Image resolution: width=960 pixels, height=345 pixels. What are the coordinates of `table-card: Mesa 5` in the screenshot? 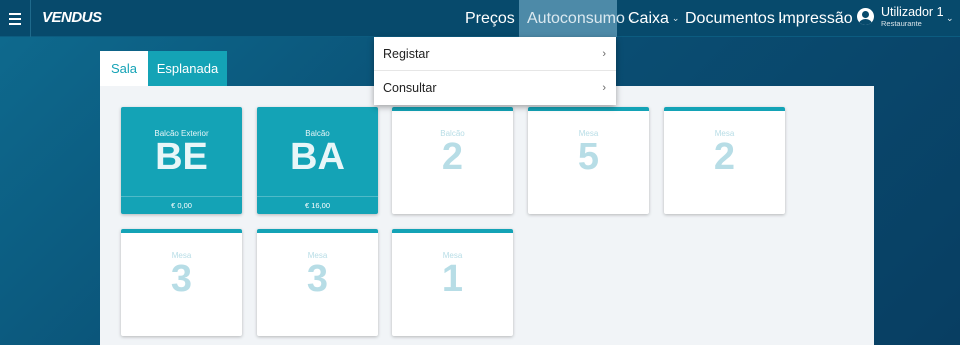 It's located at (588, 160).